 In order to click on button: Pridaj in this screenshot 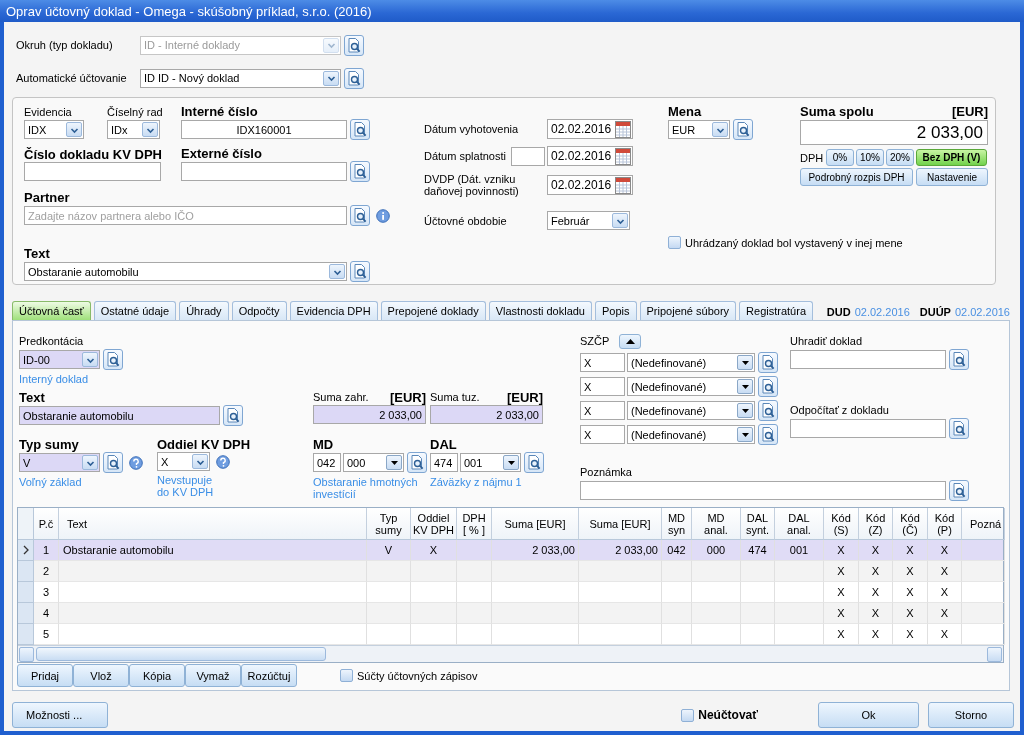, I will do `click(45, 675)`.